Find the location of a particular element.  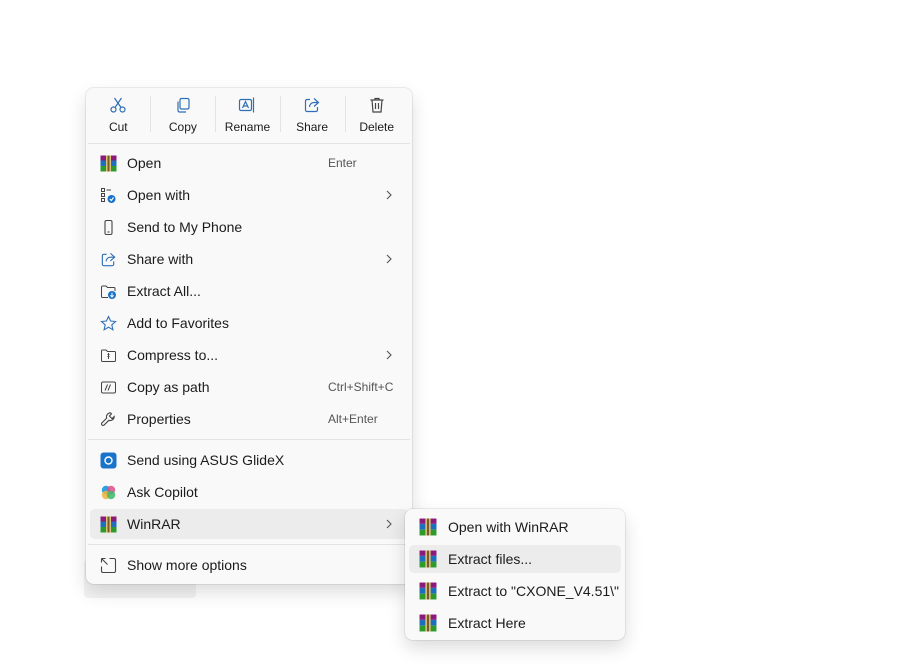

menu-item-label: Copy as path is located at coordinates (168, 387).